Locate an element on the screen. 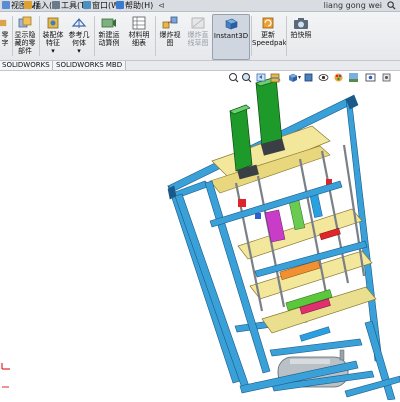 The height and width of the screenshot is (402, 400). button-label: 特征 is located at coordinates (53, 43).